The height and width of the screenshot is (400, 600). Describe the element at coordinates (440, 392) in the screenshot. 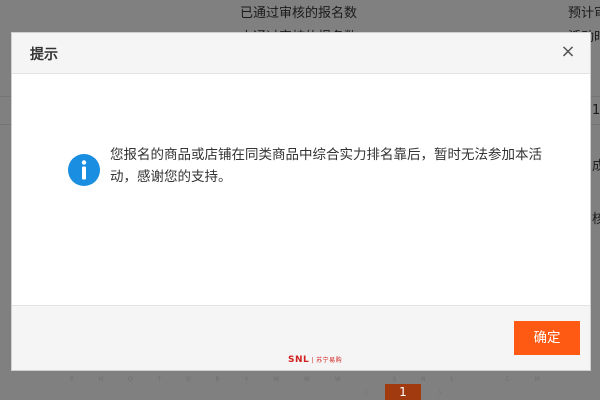

I see `pager-next-button: ›` at that location.